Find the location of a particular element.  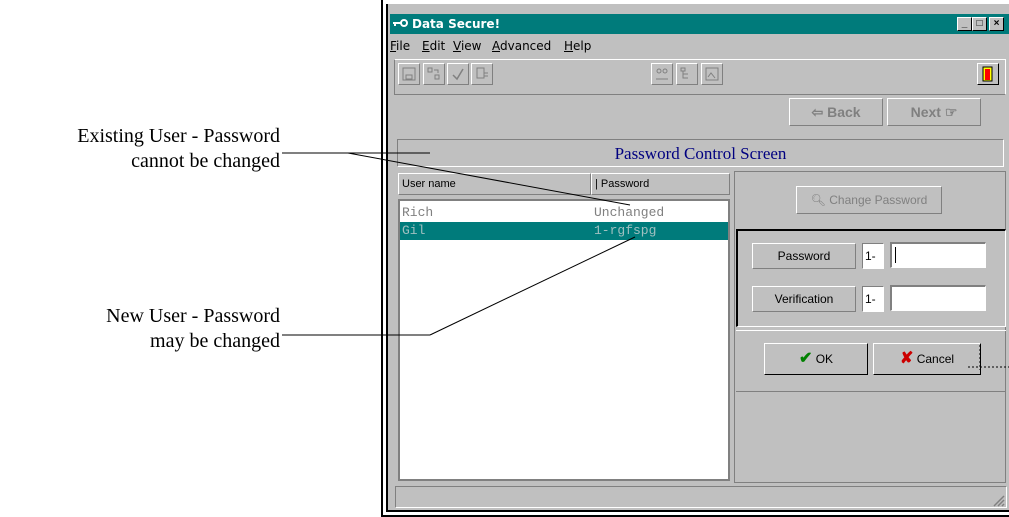

callout-existing-diagonal is located at coordinates (489, 179).